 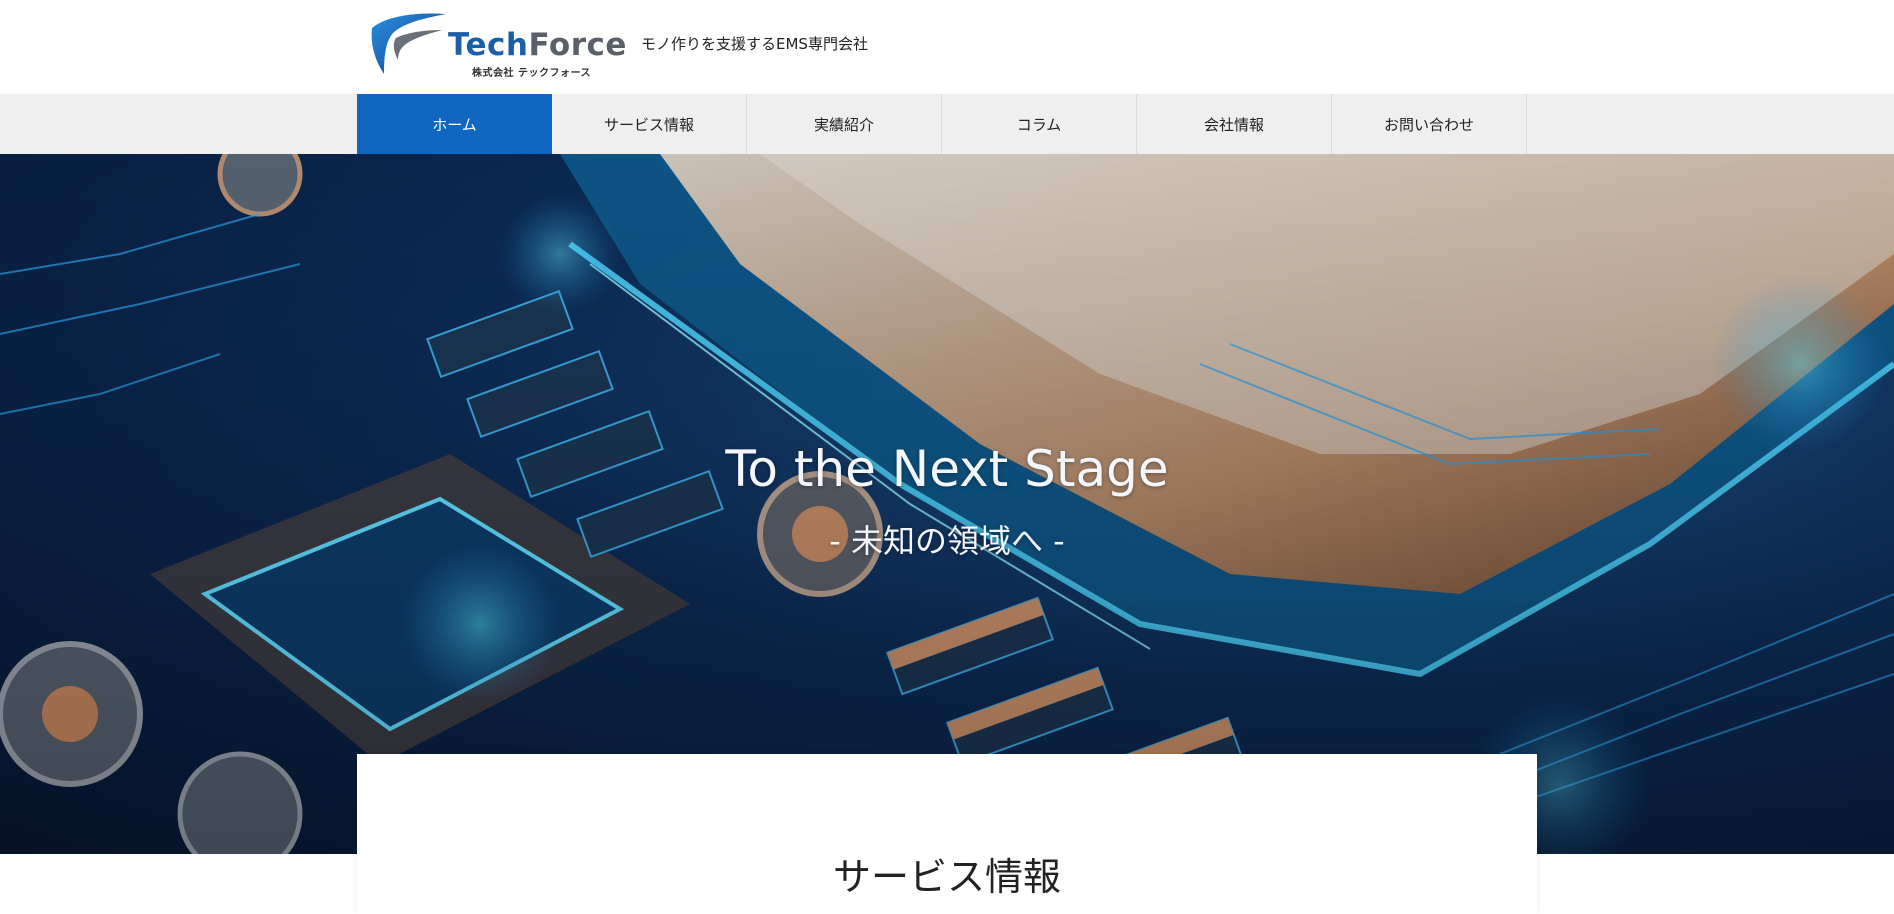 I want to click on site-header: TechForce 株式会社 テックフォース モノ作りを支援するEMS専門会社, so click(x=947, y=47).